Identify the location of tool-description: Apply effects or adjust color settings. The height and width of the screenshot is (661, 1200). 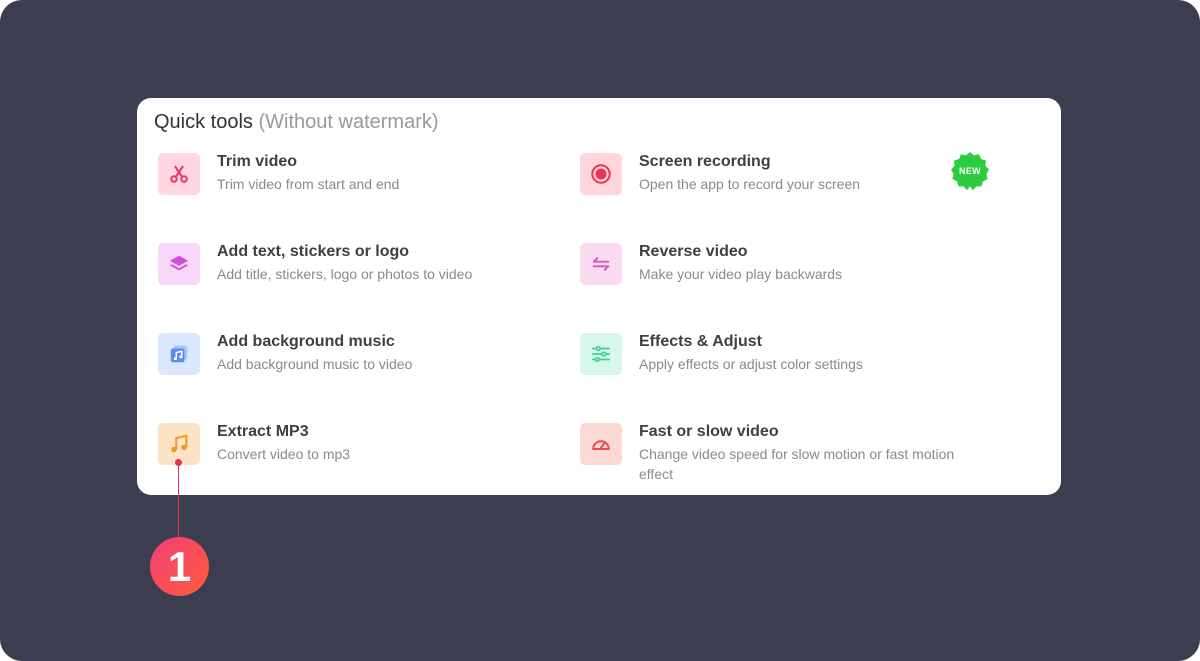
(751, 364).